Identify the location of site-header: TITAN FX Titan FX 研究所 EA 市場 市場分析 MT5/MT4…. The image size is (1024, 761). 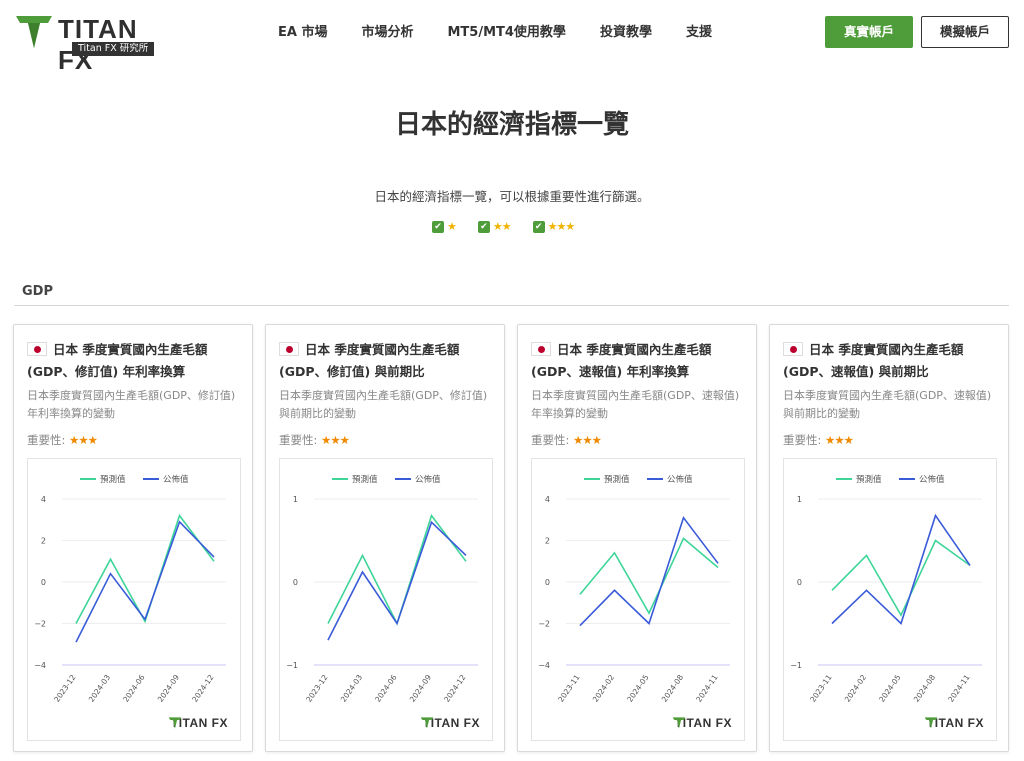
(512, 37).